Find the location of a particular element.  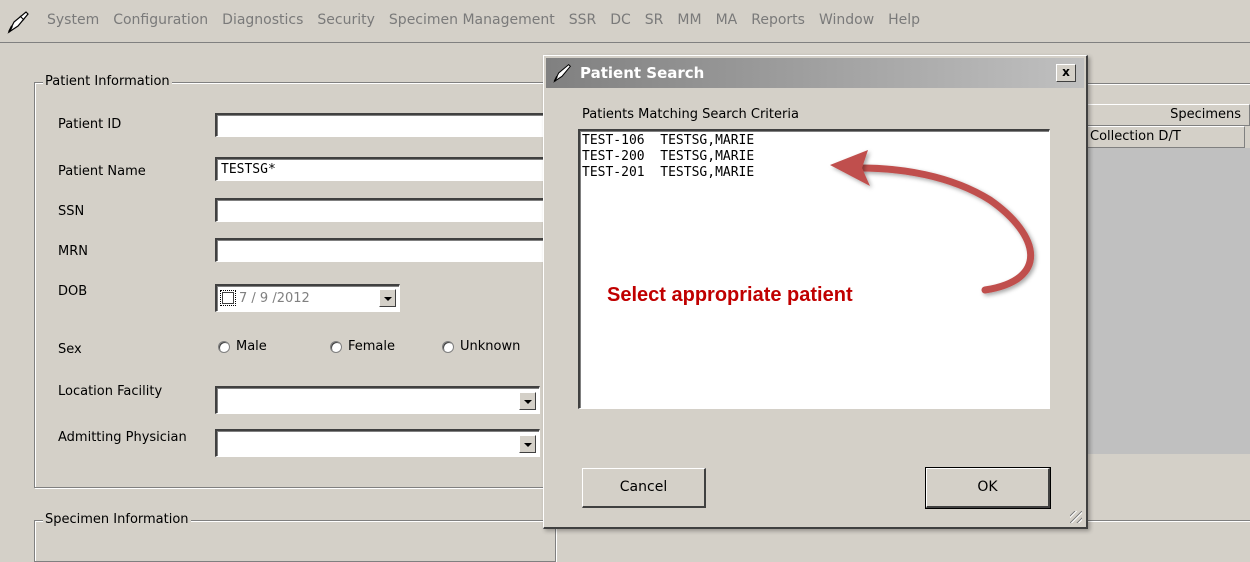

sex-male-label: Male is located at coordinates (251, 346).